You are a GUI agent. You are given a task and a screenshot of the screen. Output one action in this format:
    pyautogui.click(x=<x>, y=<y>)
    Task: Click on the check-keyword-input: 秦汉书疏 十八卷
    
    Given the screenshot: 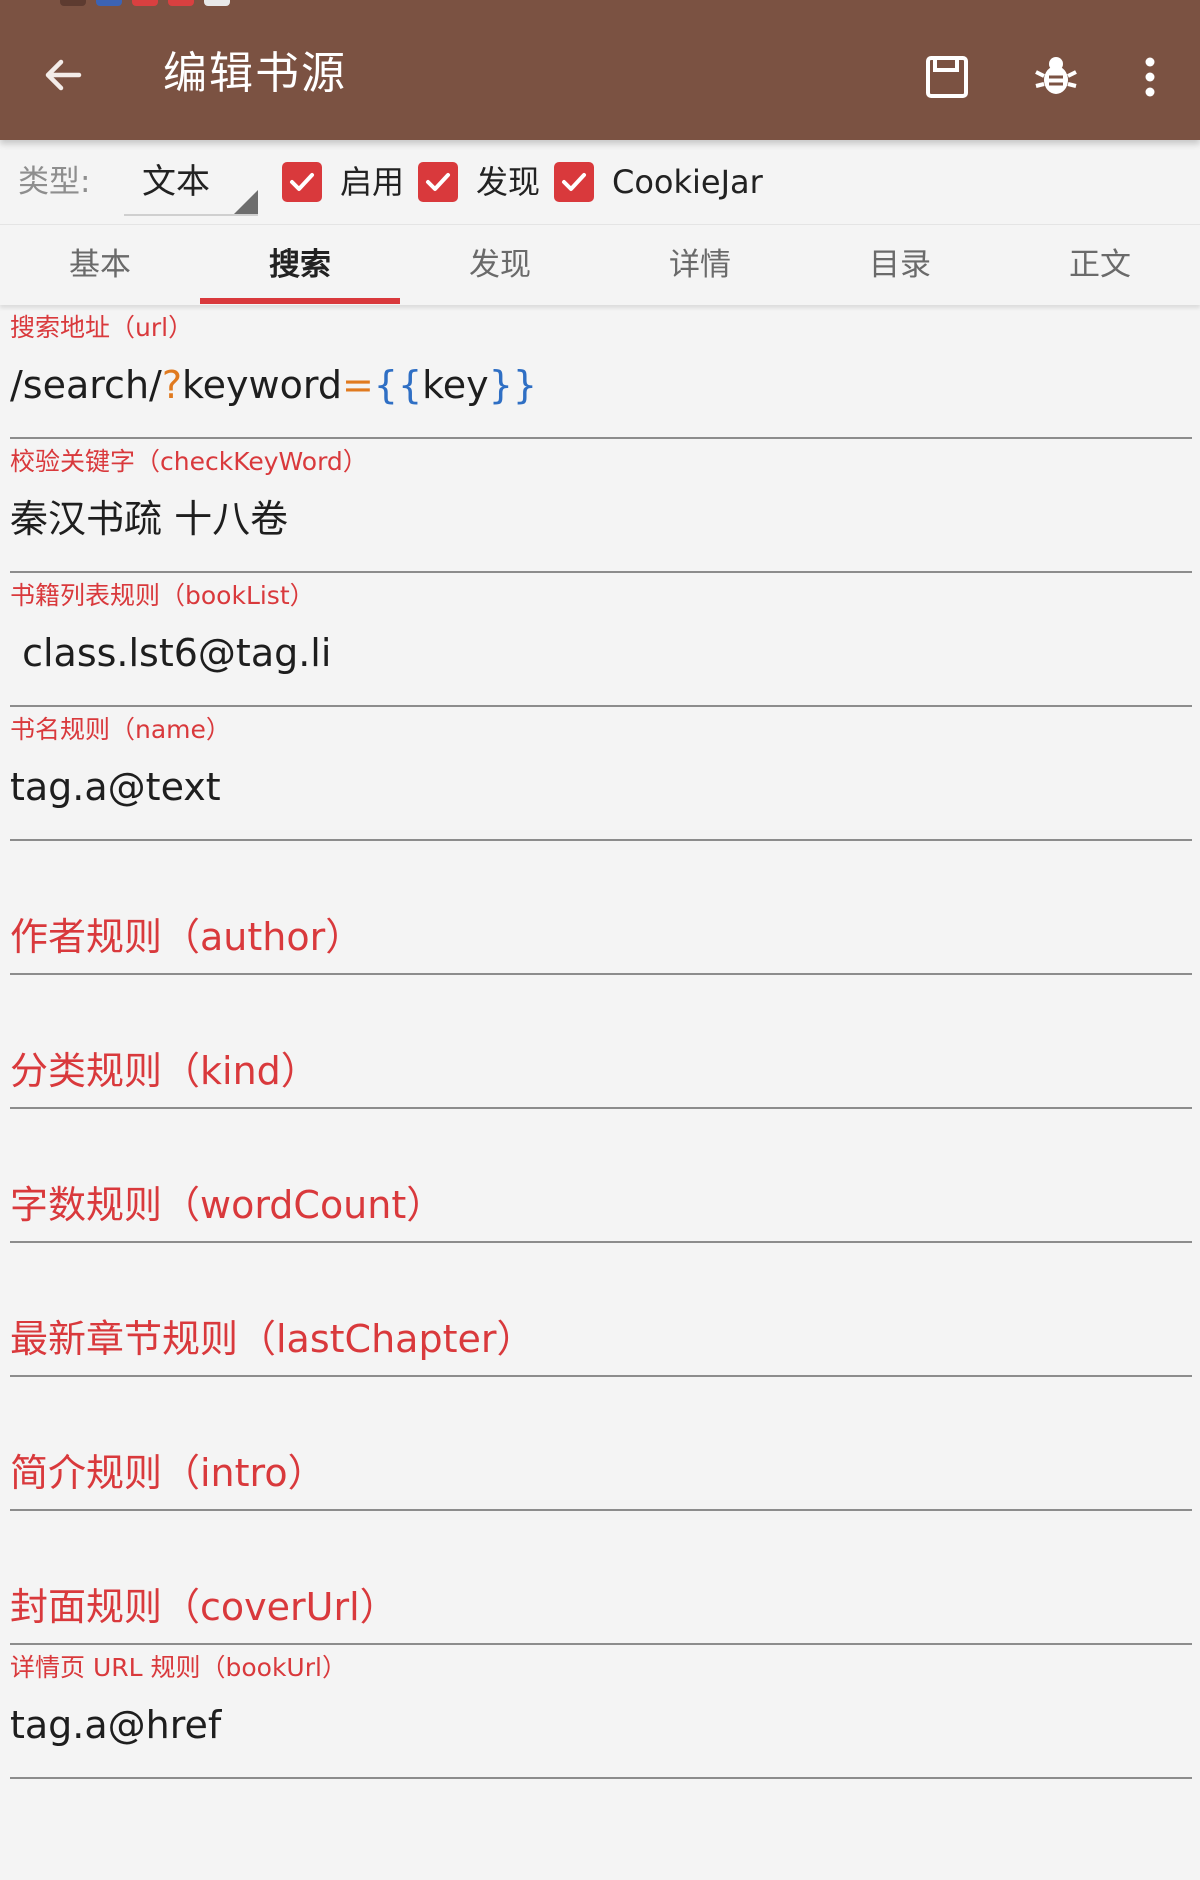 What is the action you would take?
    pyautogui.click(x=149, y=519)
    